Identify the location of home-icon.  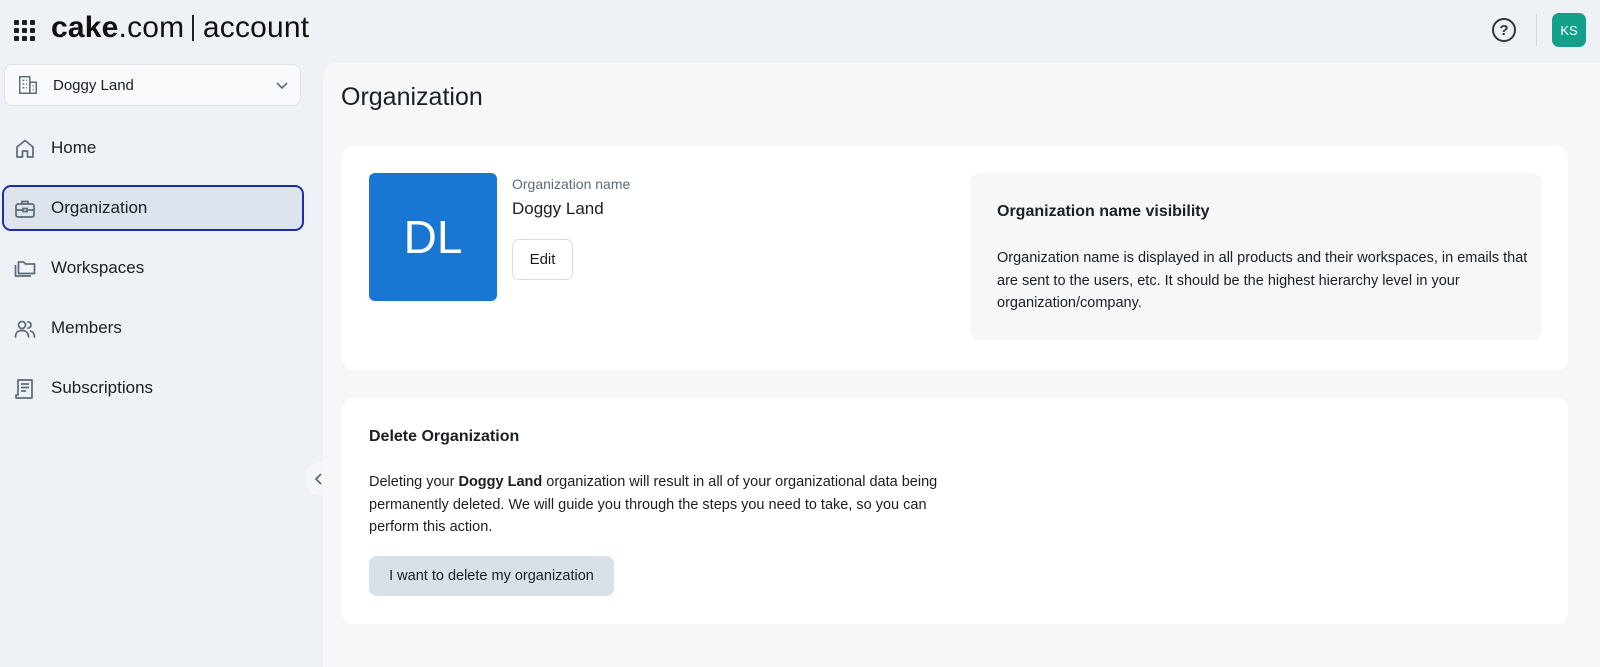
(25, 148).